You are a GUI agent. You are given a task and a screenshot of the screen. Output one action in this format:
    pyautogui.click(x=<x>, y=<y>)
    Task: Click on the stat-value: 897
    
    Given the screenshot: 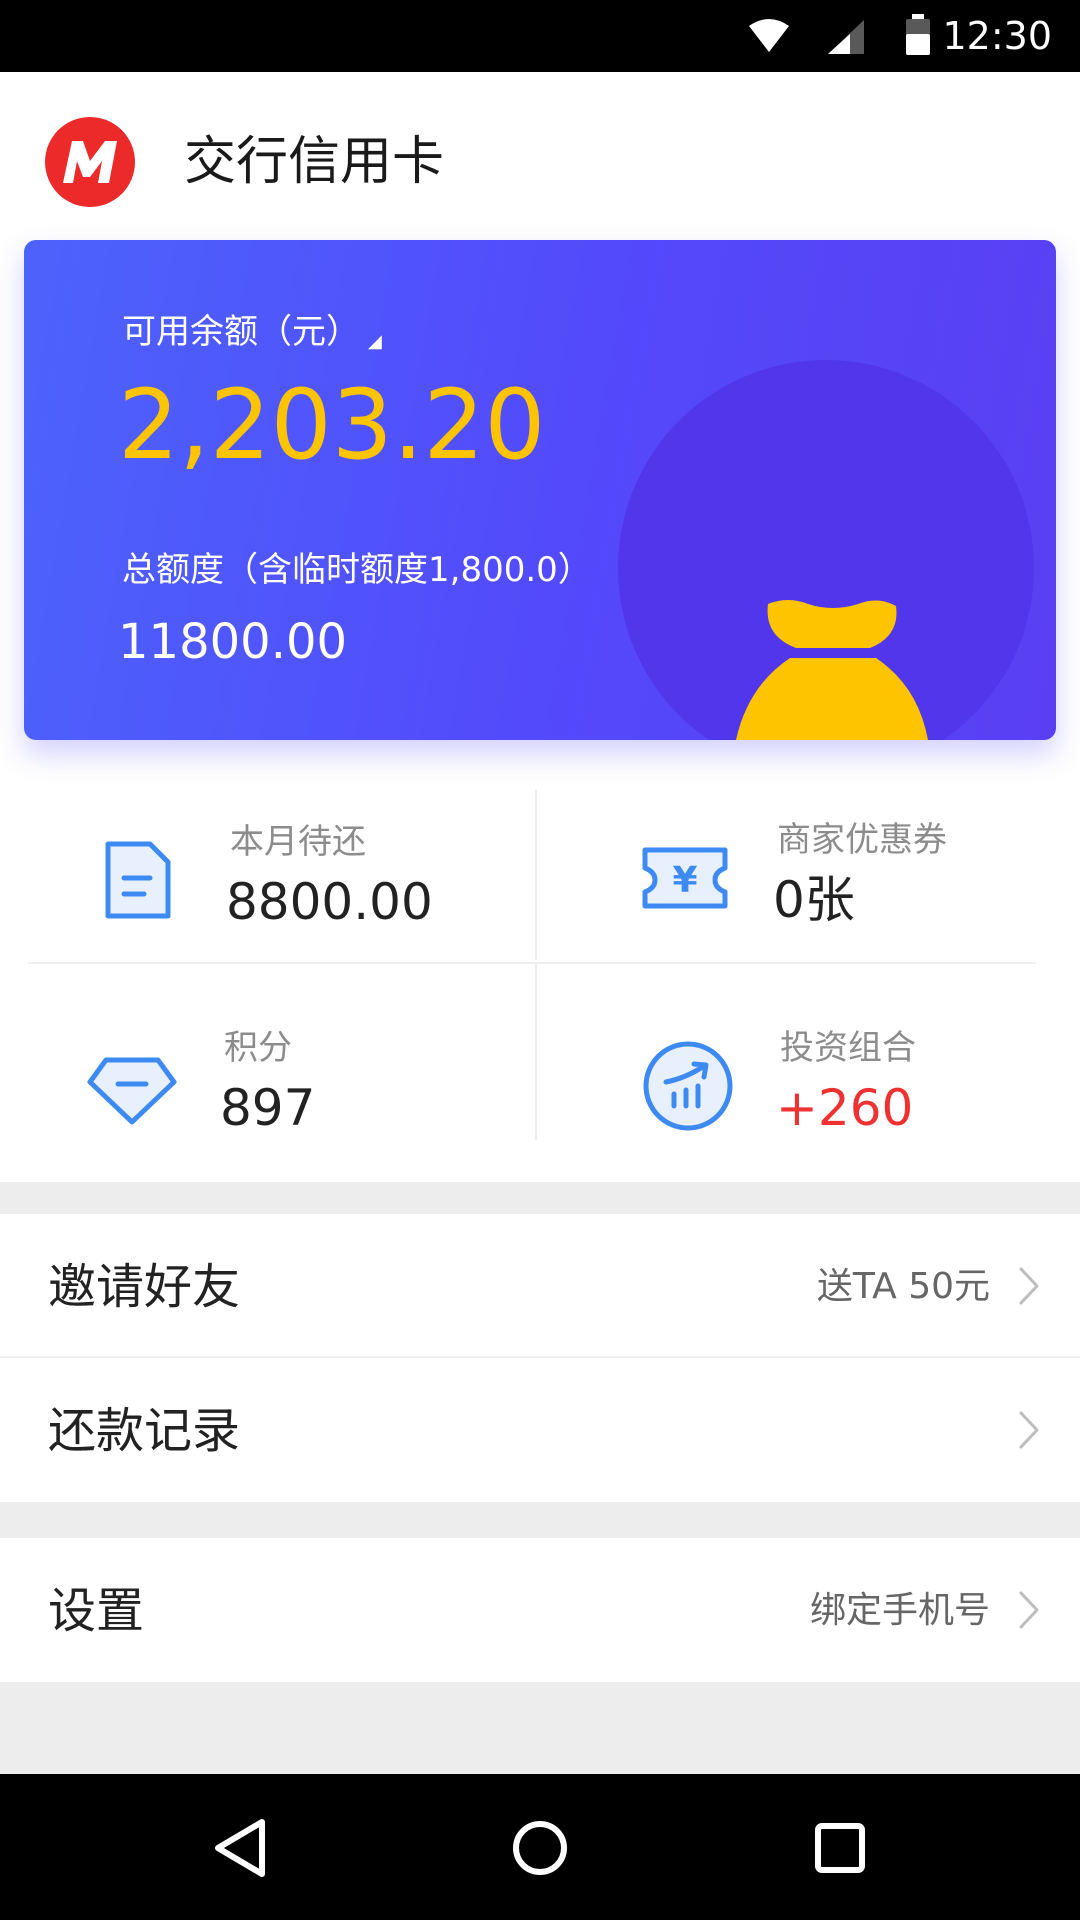 What is the action you would take?
    pyautogui.click(x=268, y=1108)
    